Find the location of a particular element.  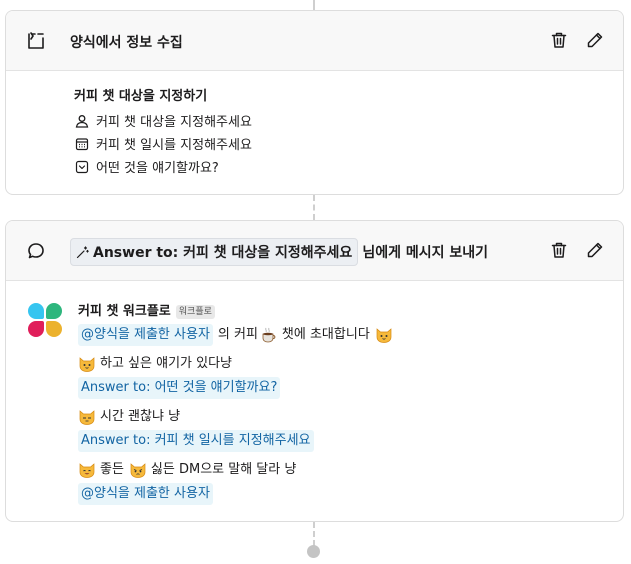

step-title: 양식에서 정보 수집 is located at coordinates (126, 43).